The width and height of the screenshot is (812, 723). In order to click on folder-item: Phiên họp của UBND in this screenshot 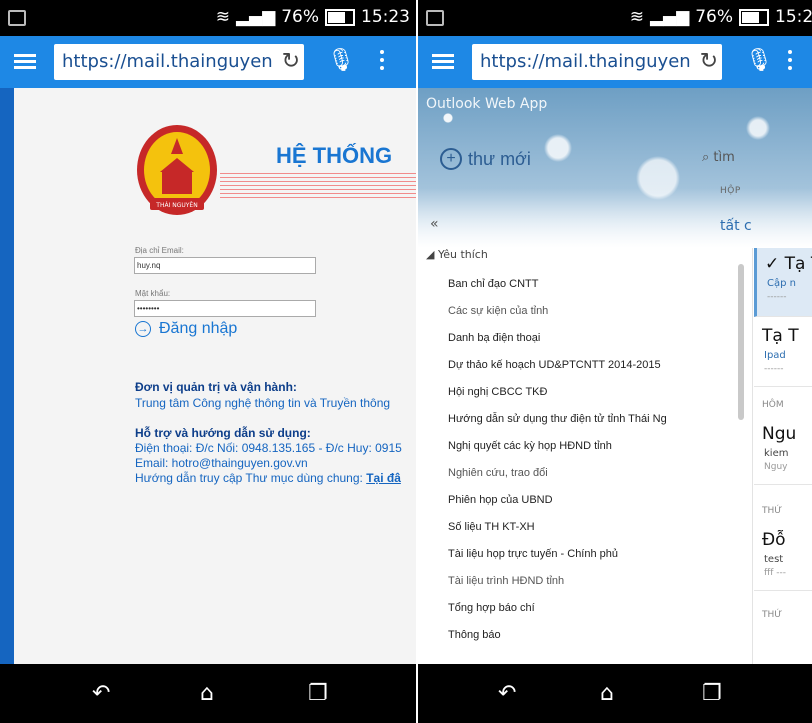, I will do `click(500, 500)`.